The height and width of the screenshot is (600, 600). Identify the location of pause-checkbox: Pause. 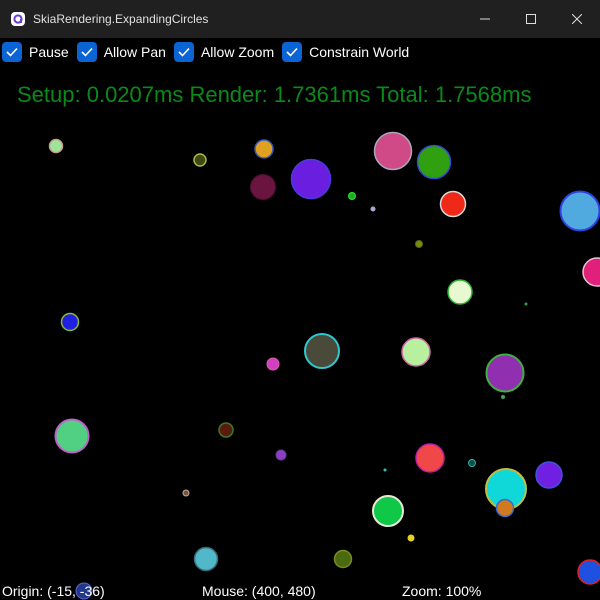
(35, 52).